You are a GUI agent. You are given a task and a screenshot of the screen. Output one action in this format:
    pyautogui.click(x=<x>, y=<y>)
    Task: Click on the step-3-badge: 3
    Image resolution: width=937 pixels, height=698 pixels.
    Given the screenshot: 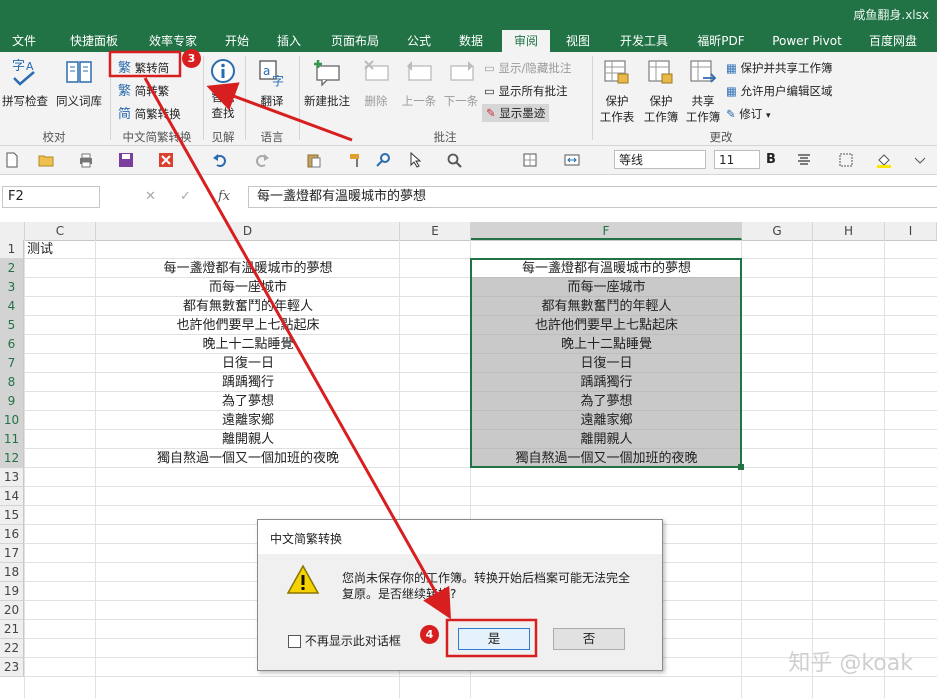 What is the action you would take?
    pyautogui.click(x=191, y=58)
    